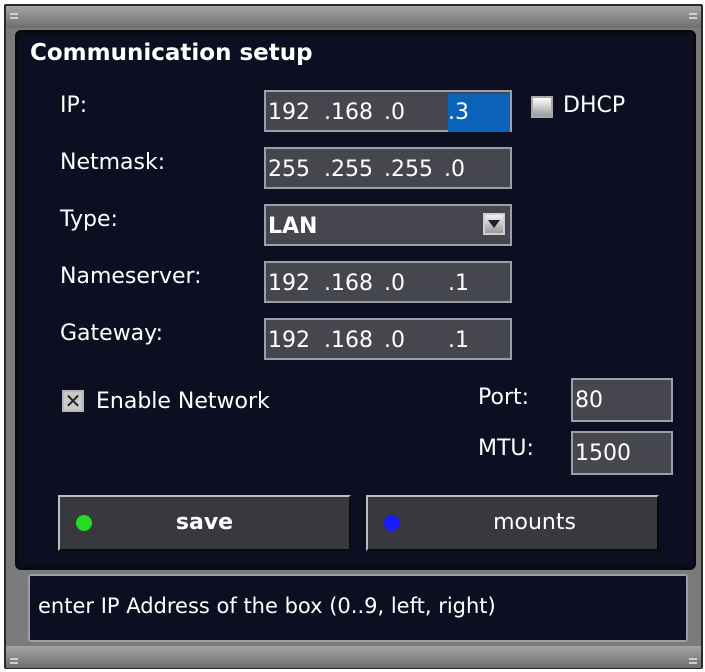 This screenshot has width=705, height=672. I want to click on dhcp-checkbox, so click(542, 107).